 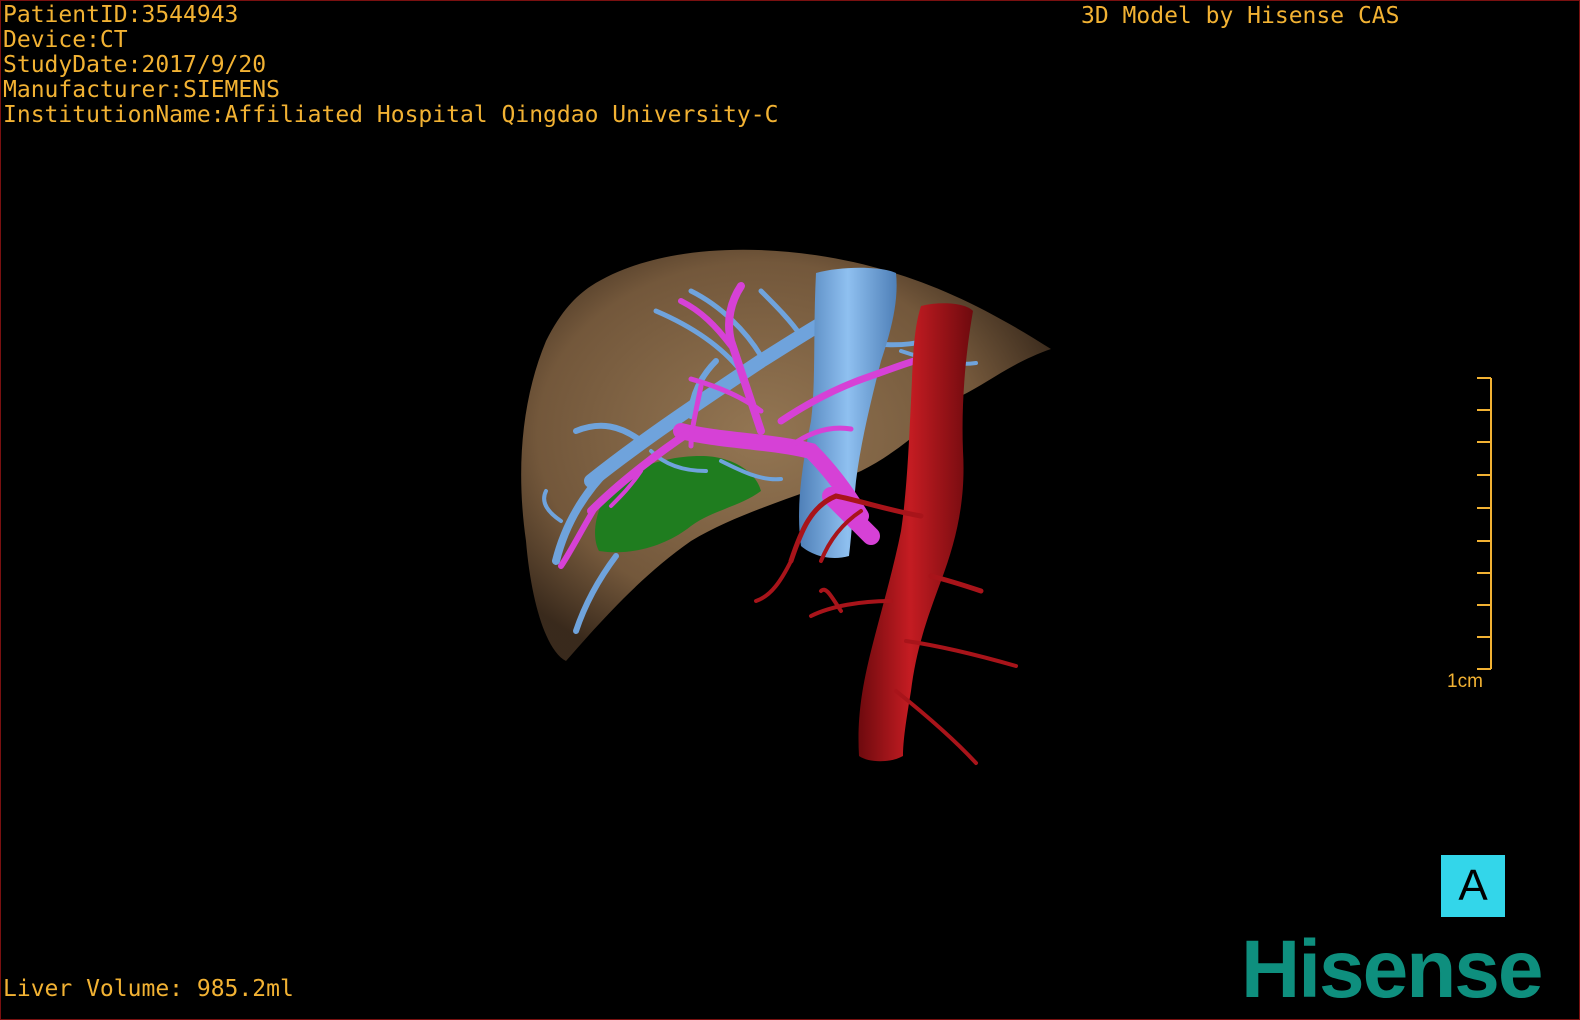 What do you see at coordinates (1473, 886) in the screenshot?
I see `view-orientation-badge: A` at bounding box center [1473, 886].